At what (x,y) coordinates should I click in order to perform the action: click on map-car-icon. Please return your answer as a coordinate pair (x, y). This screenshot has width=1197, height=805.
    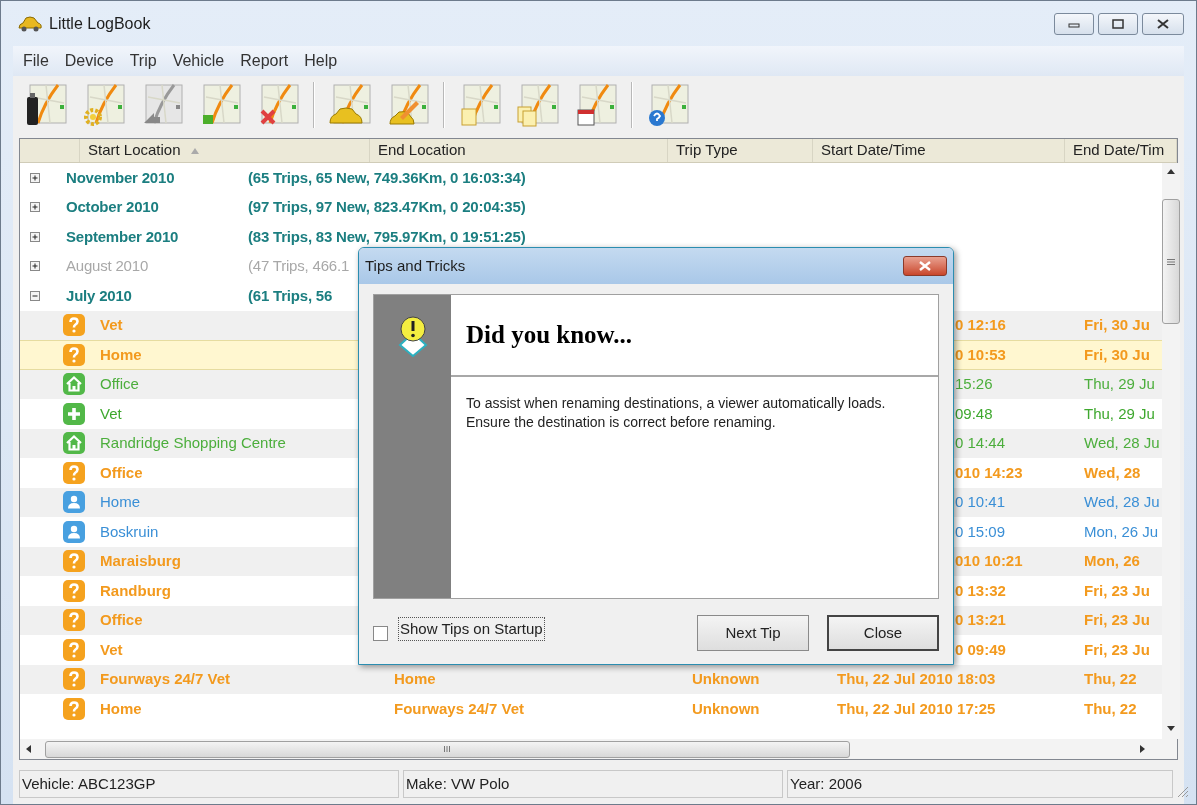
    Looking at the image, I should click on (350, 105).